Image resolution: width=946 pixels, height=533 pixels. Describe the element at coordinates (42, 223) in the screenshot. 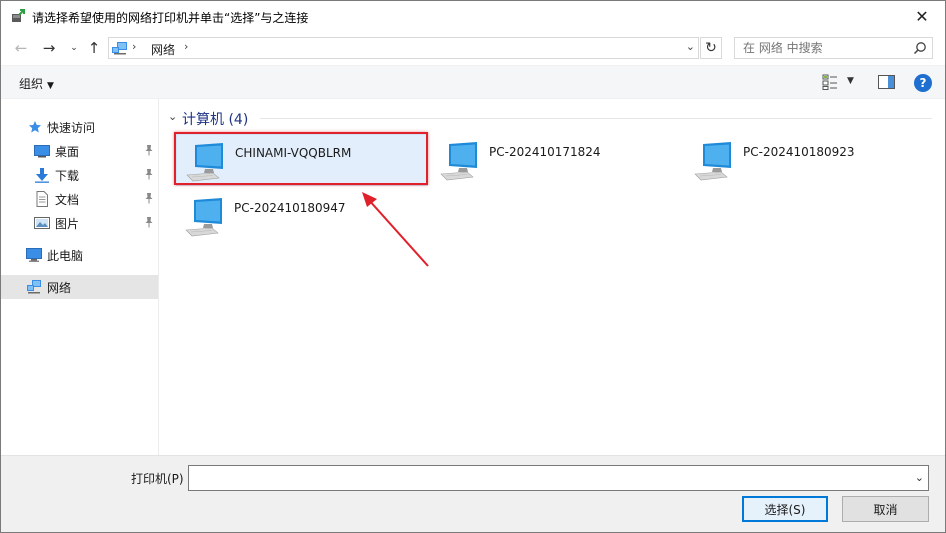

I see `picture-icon` at that location.